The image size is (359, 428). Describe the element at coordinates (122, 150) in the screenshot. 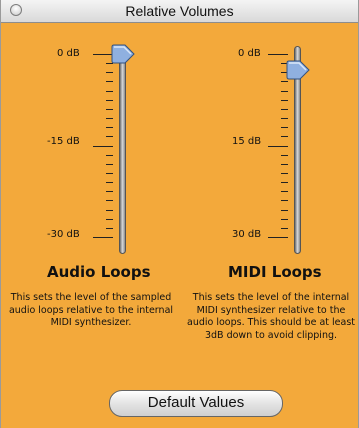

I see `audio-volume-slider` at that location.